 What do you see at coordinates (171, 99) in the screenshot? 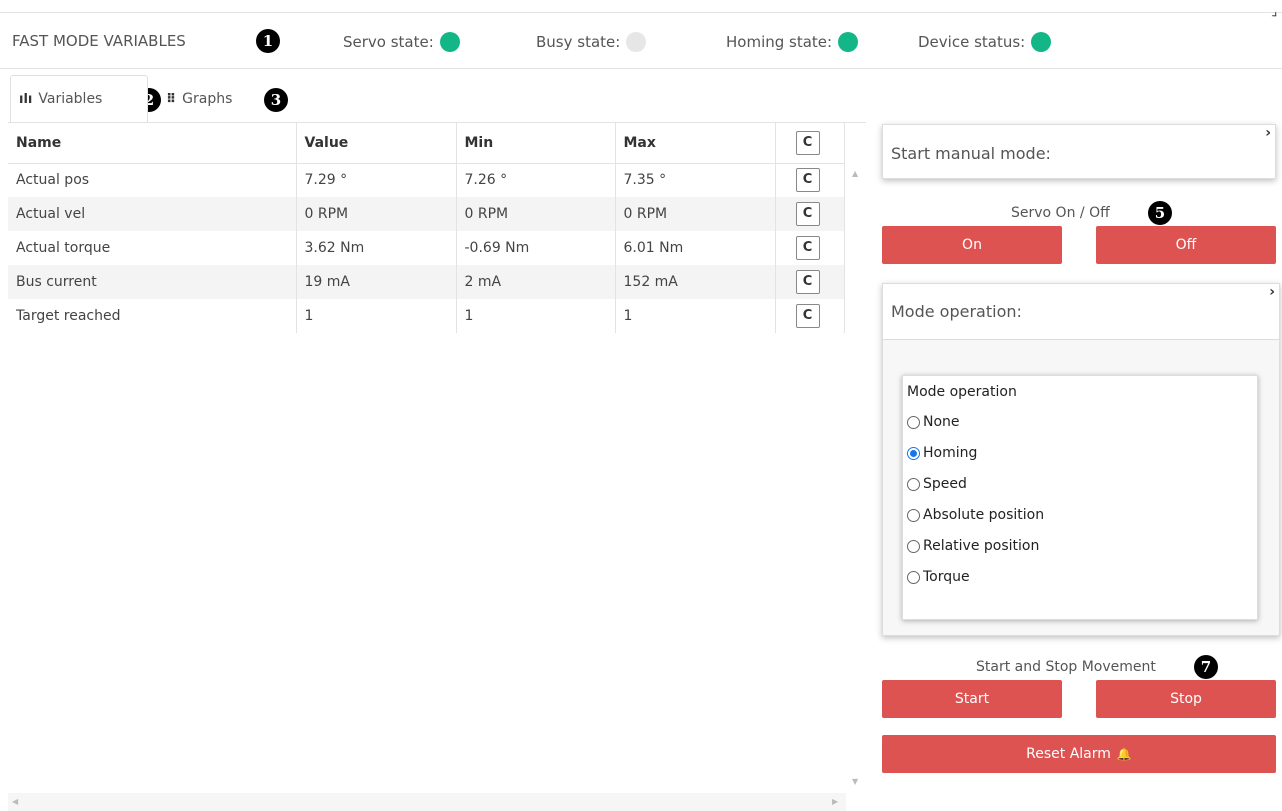
I see `graph-icon: ⠿` at bounding box center [171, 99].